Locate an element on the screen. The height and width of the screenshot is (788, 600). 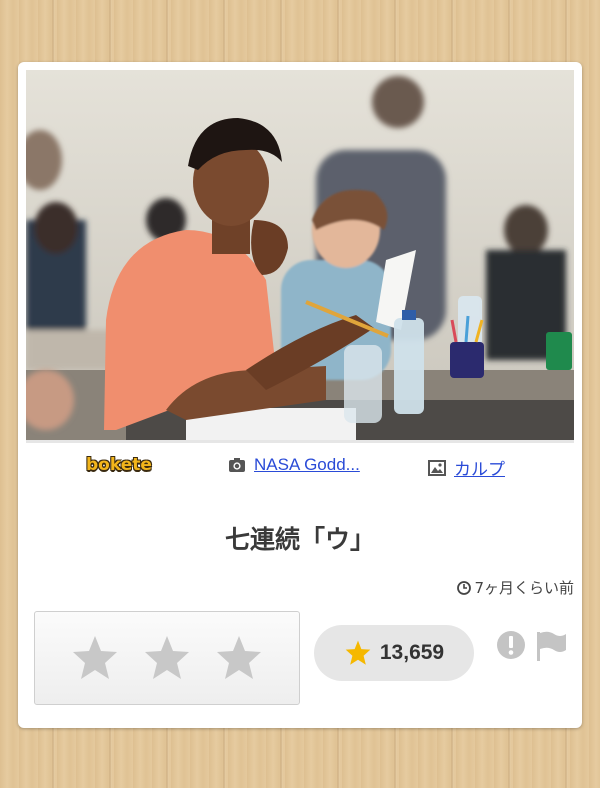
meta-row: bokete NASA Godd... カルプ is located at coordinates (300, 468).